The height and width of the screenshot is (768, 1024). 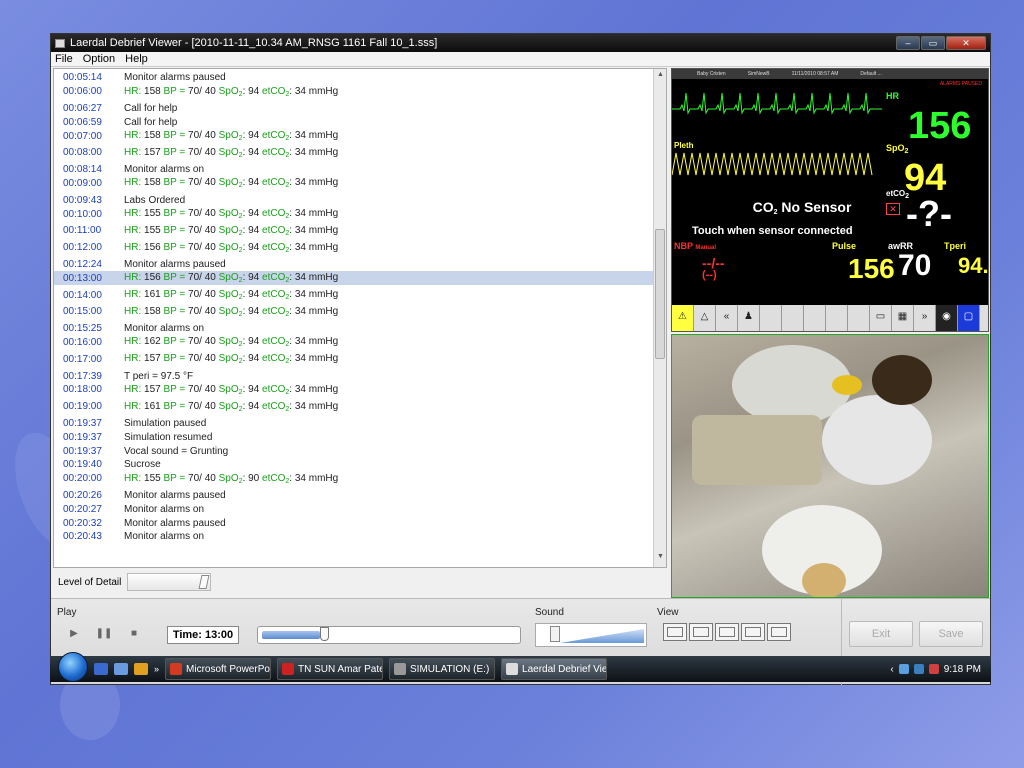 What do you see at coordinates (749, 318) in the screenshot?
I see `start-nbp-icon: ♟` at bounding box center [749, 318].